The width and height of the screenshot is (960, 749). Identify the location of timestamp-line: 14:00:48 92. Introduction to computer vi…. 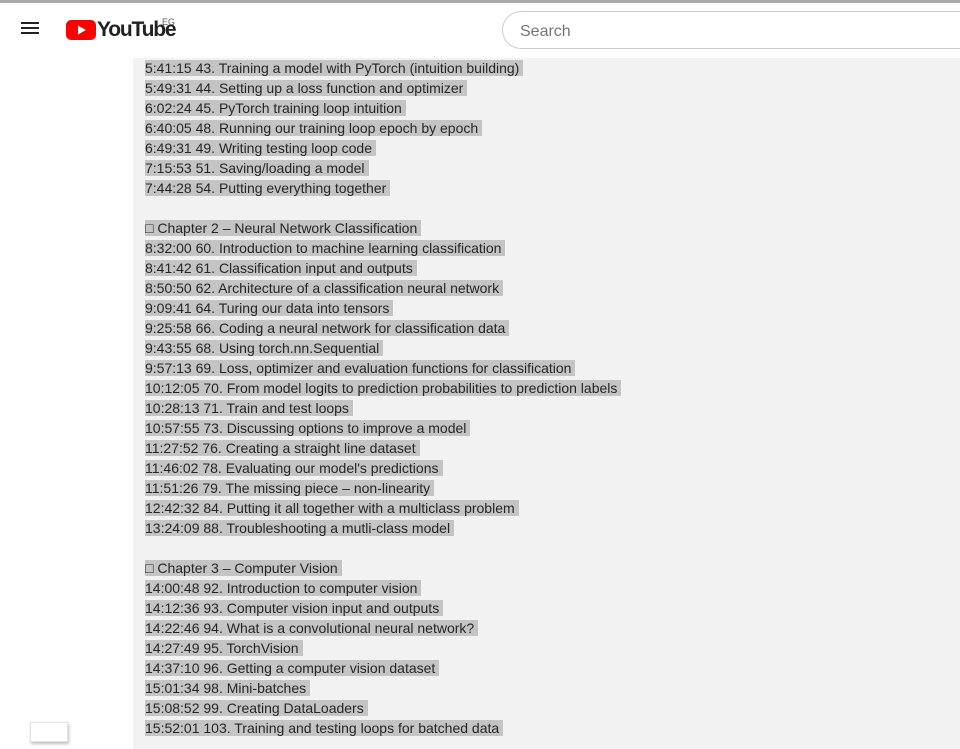
(383, 588).